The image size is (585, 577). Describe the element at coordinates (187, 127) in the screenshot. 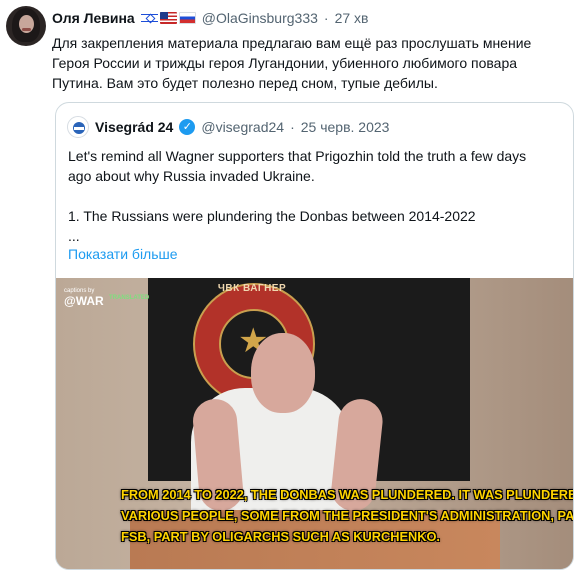

I see `verified-badge-icon: ✓` at that location.